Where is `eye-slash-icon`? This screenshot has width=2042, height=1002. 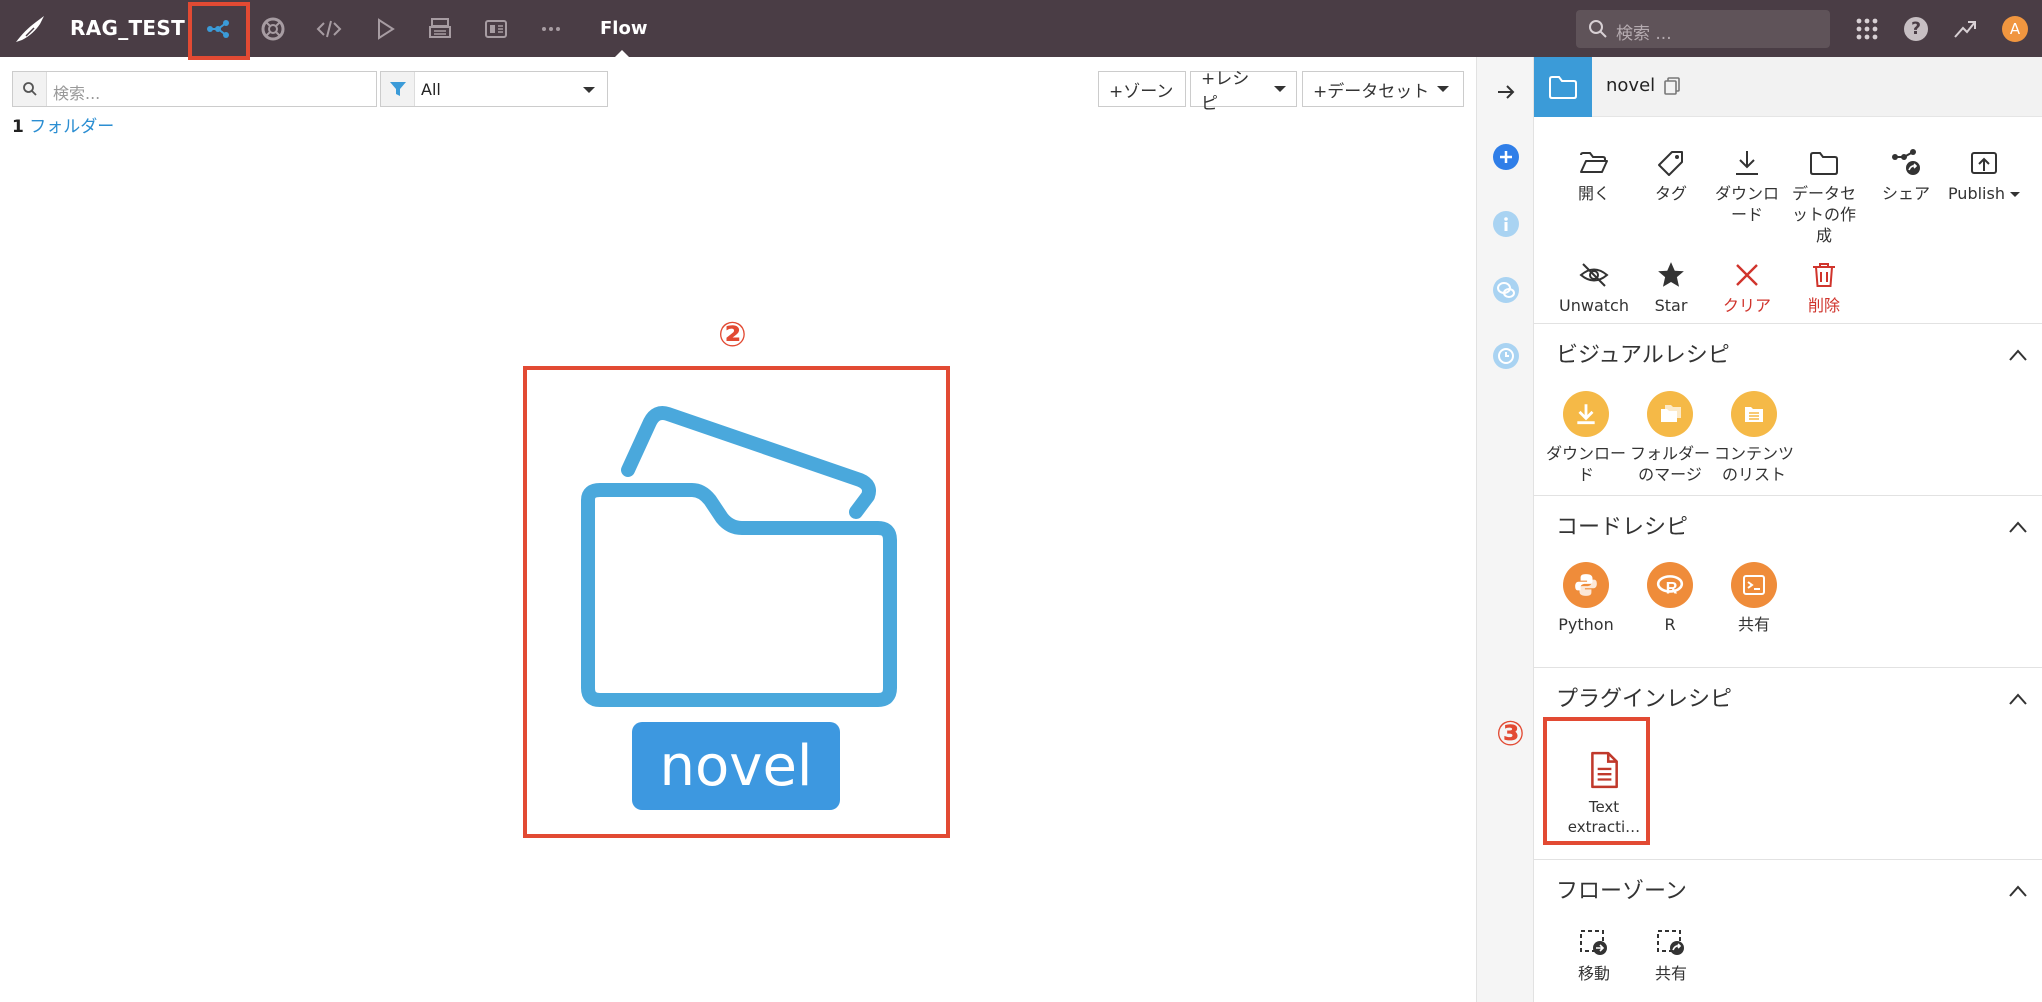
eye-slash-icon is located at coordinates (1594, 275).